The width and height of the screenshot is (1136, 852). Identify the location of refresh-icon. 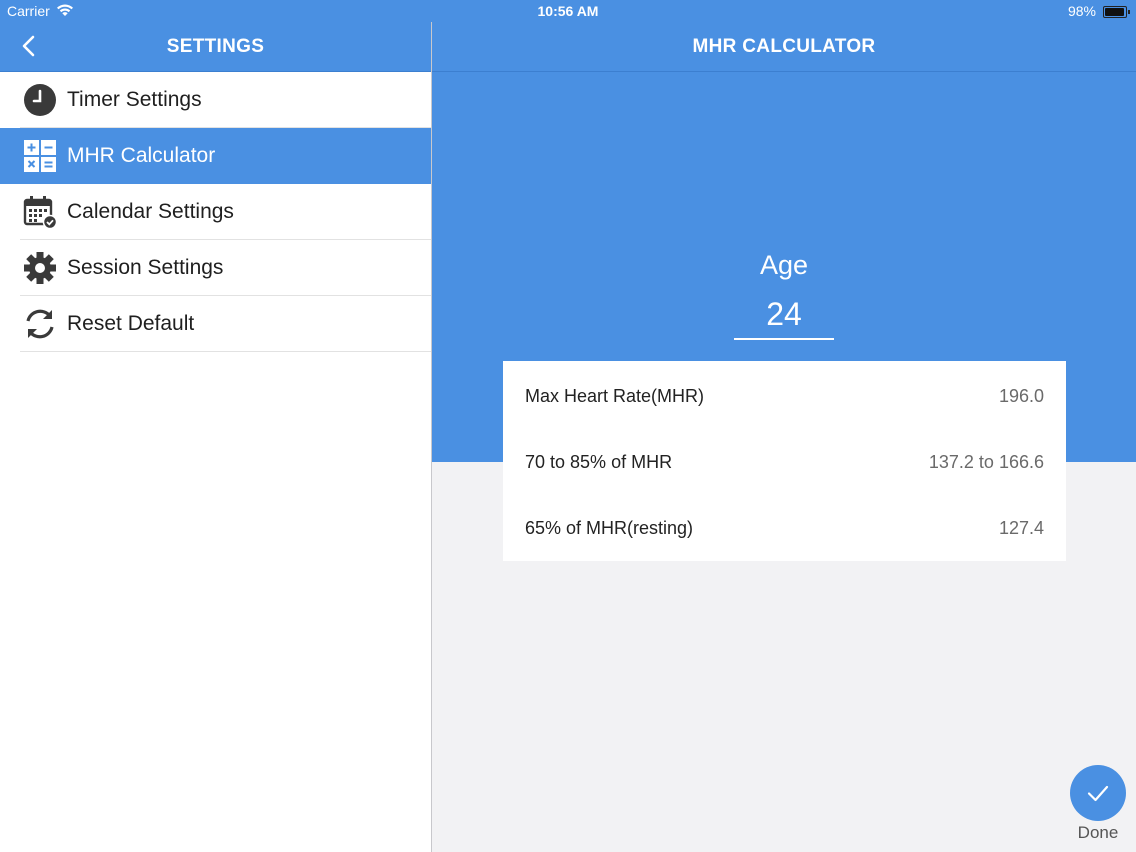
(40, 324).